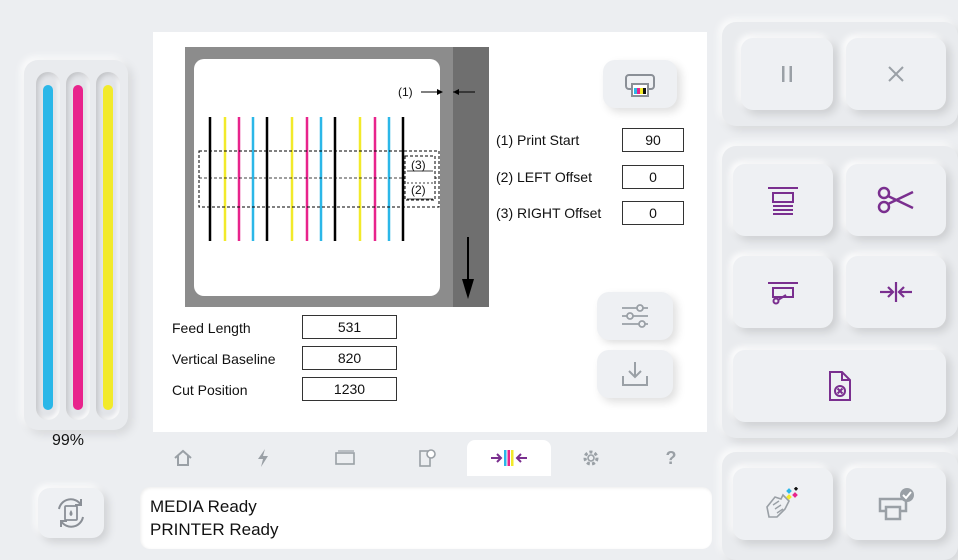  I want to click on sliders-icon, so click(635, 316).